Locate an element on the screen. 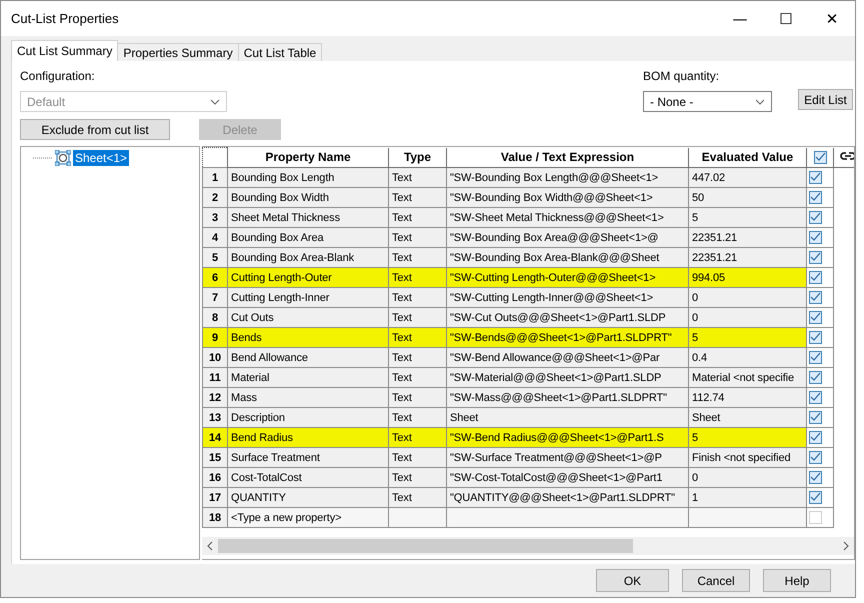 Image resolution: width=864 pixels, height=603 pixels. property-name-cell: Surface Treatment is located at coordinates (308, 458).